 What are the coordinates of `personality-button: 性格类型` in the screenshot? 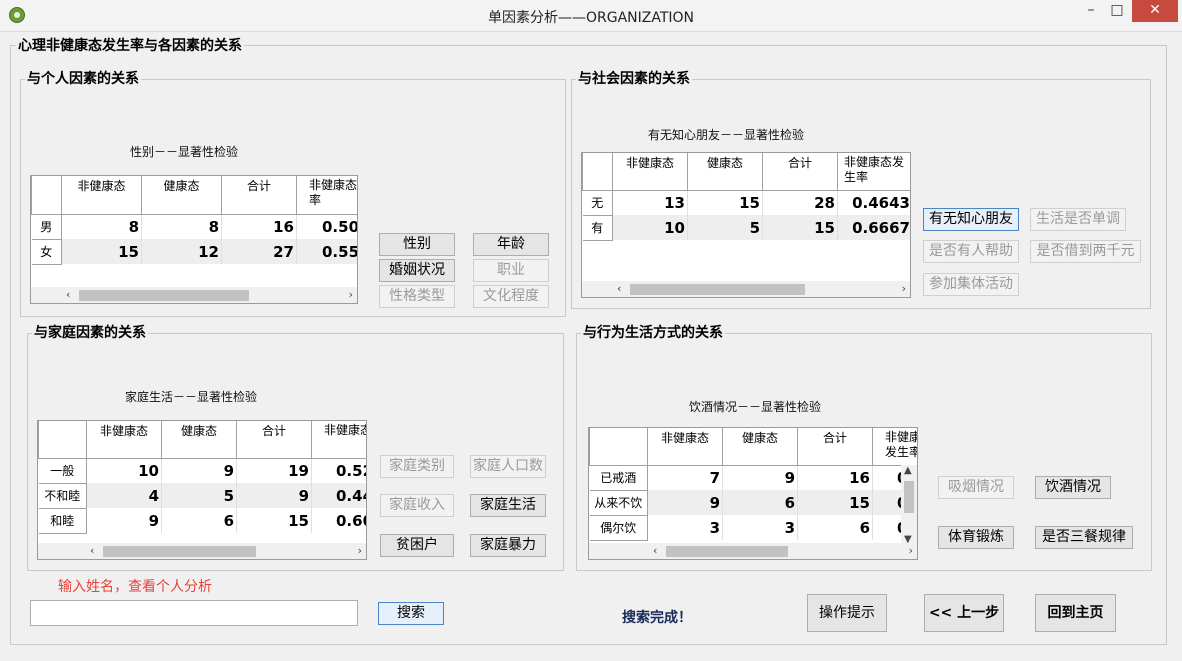 It's located at (417, 296).